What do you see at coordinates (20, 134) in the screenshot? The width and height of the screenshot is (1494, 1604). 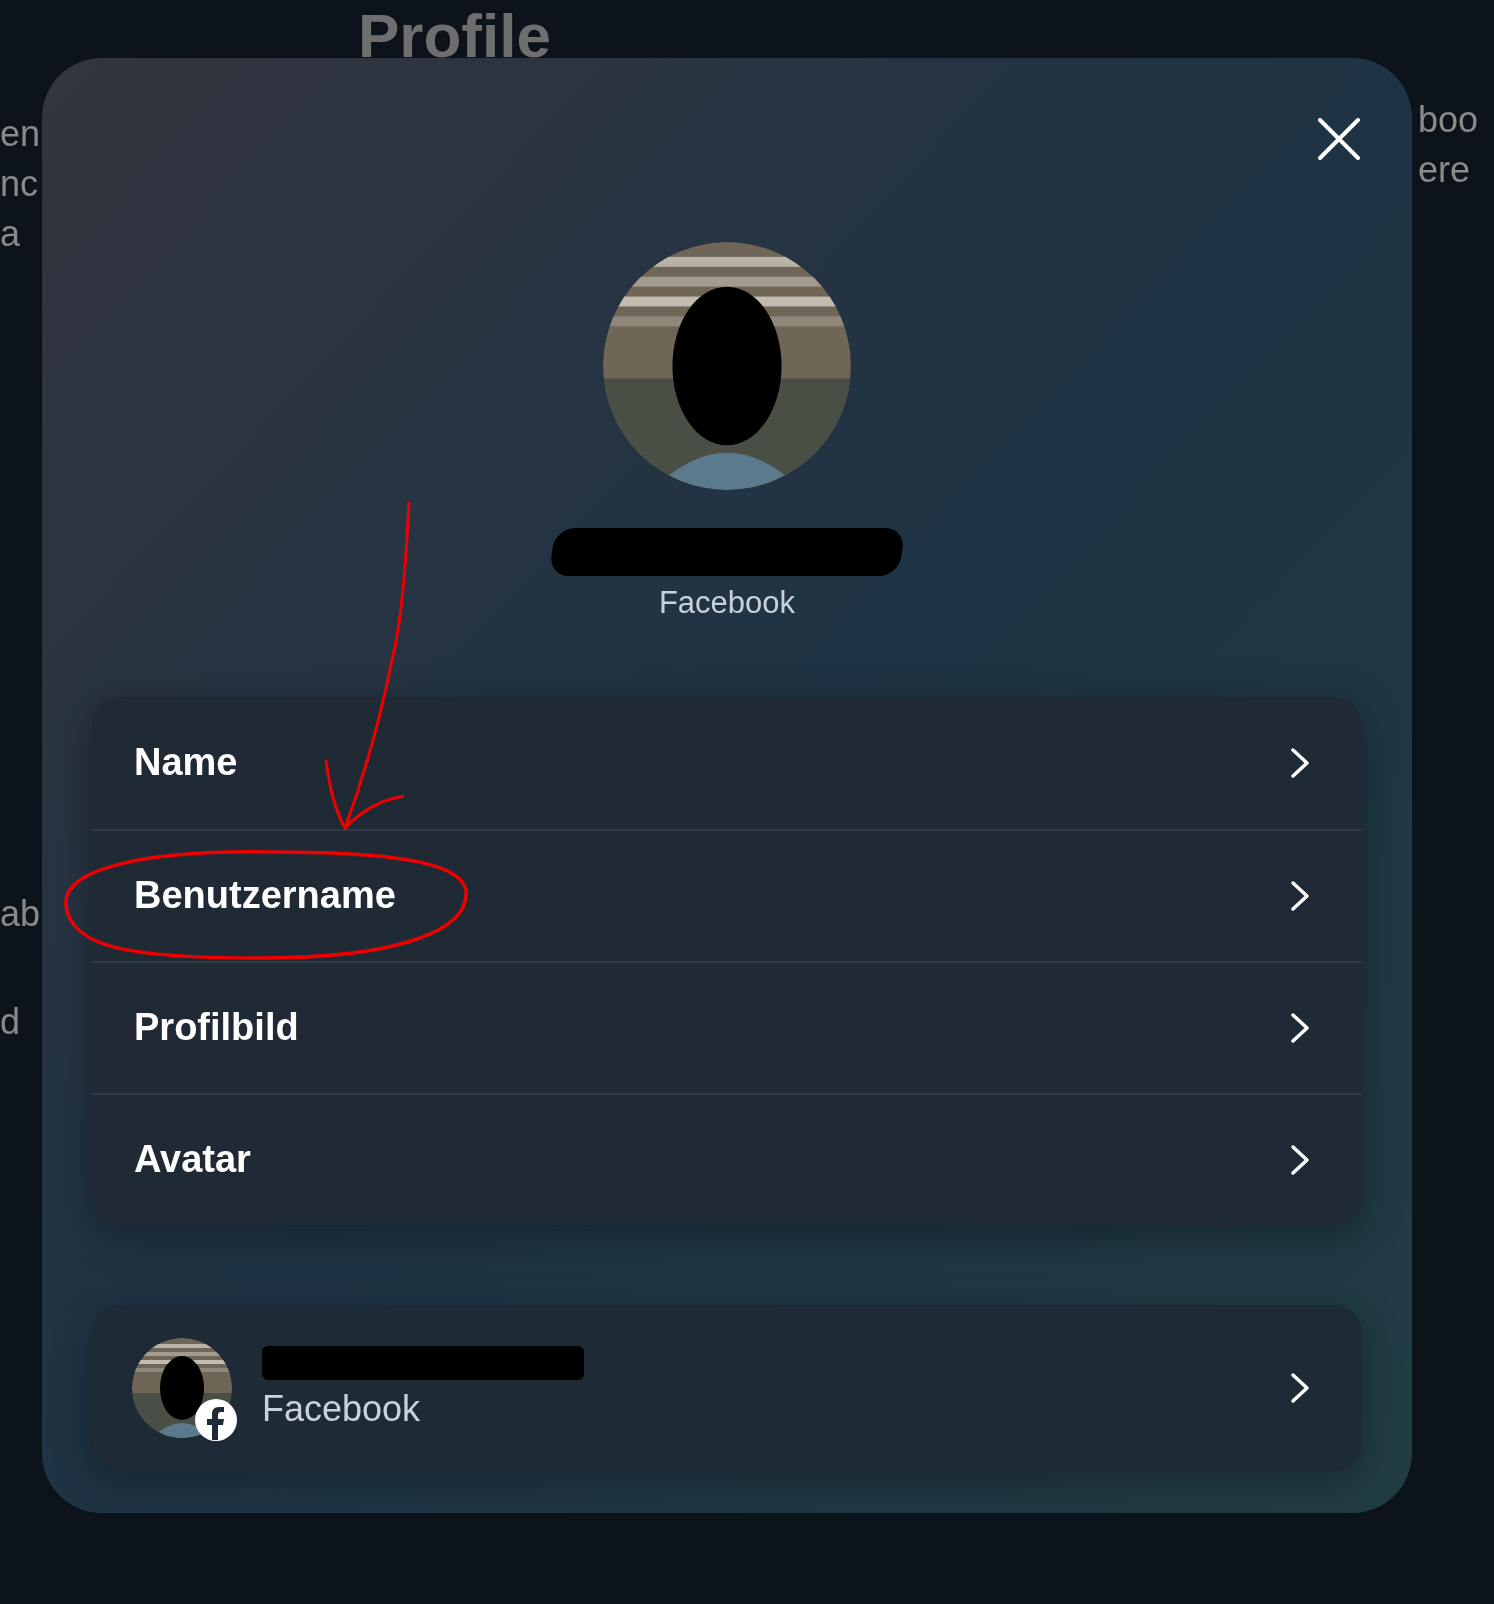 I see `background-text: en` at bounding box center [20, 134].